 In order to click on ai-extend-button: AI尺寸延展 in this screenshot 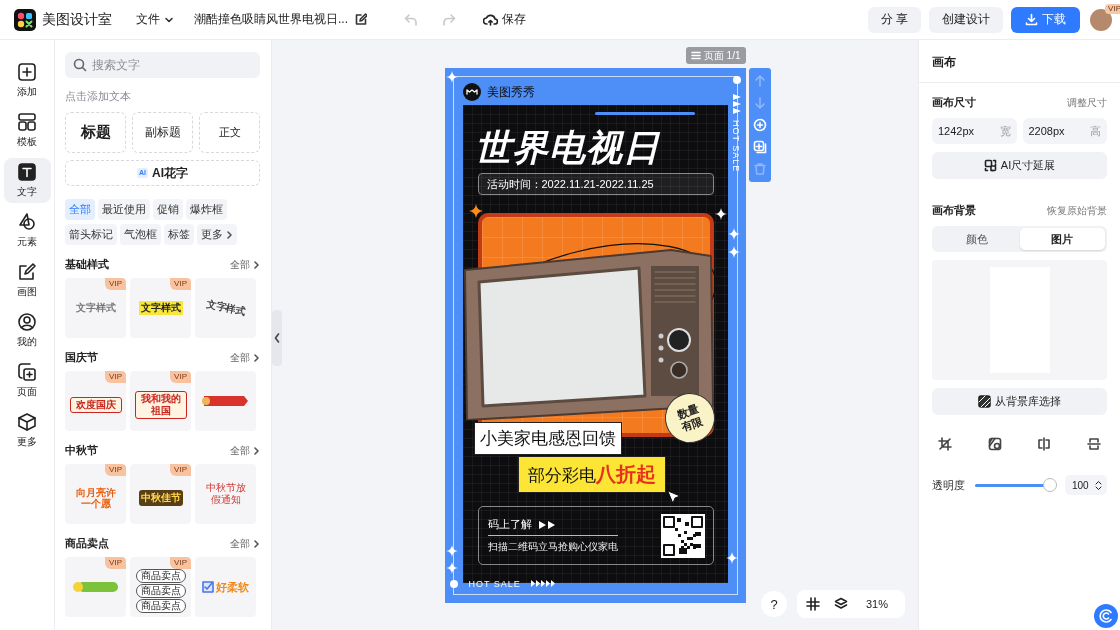, I will do `click(1019, 165)`.